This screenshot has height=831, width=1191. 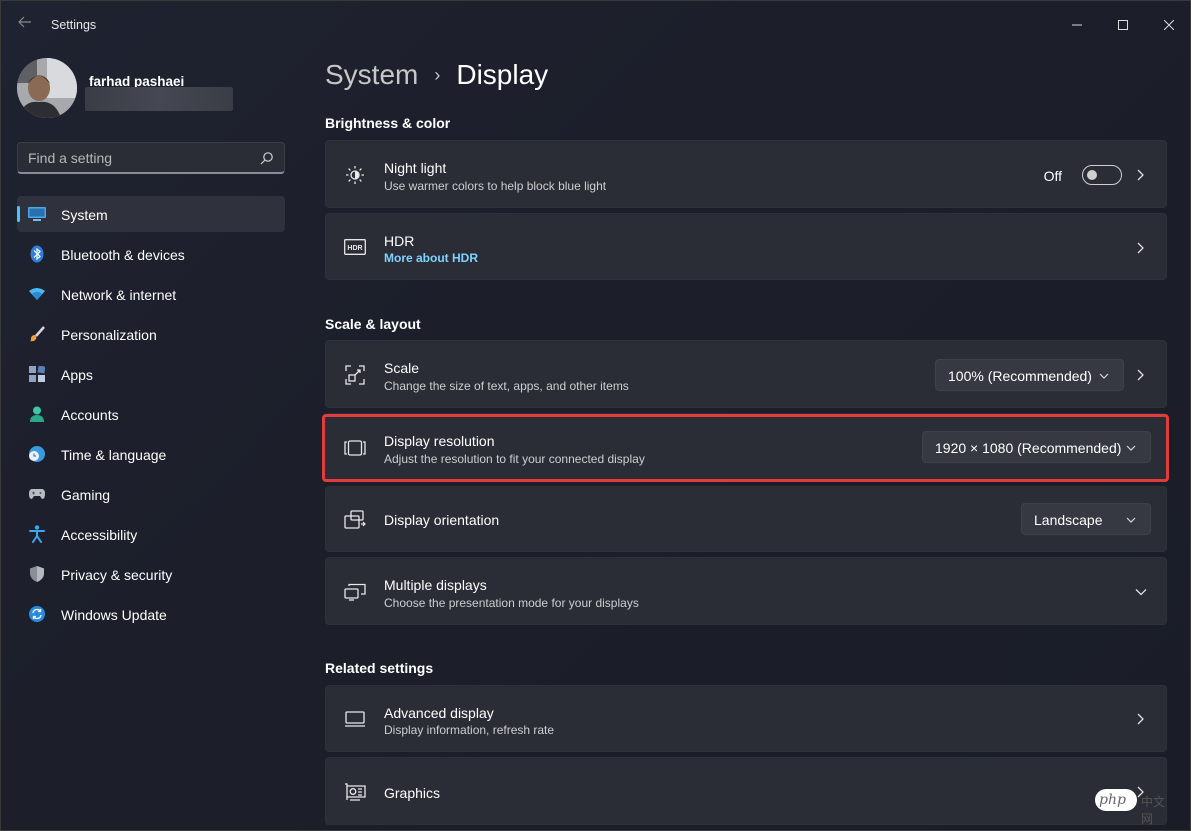 What do you see at coordinates (746, 791) in the screenshot?
I see `graphics-card: Graphics` at bounding box center [746, 791].